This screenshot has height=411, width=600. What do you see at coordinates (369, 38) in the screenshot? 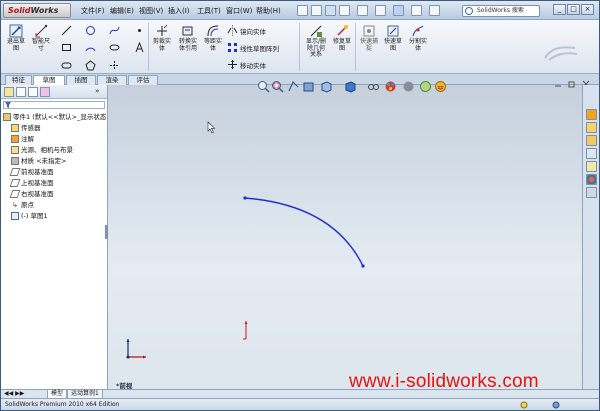
I see `quick-snaps-button: 快速捕 捉` at bounding box center [369, 38].